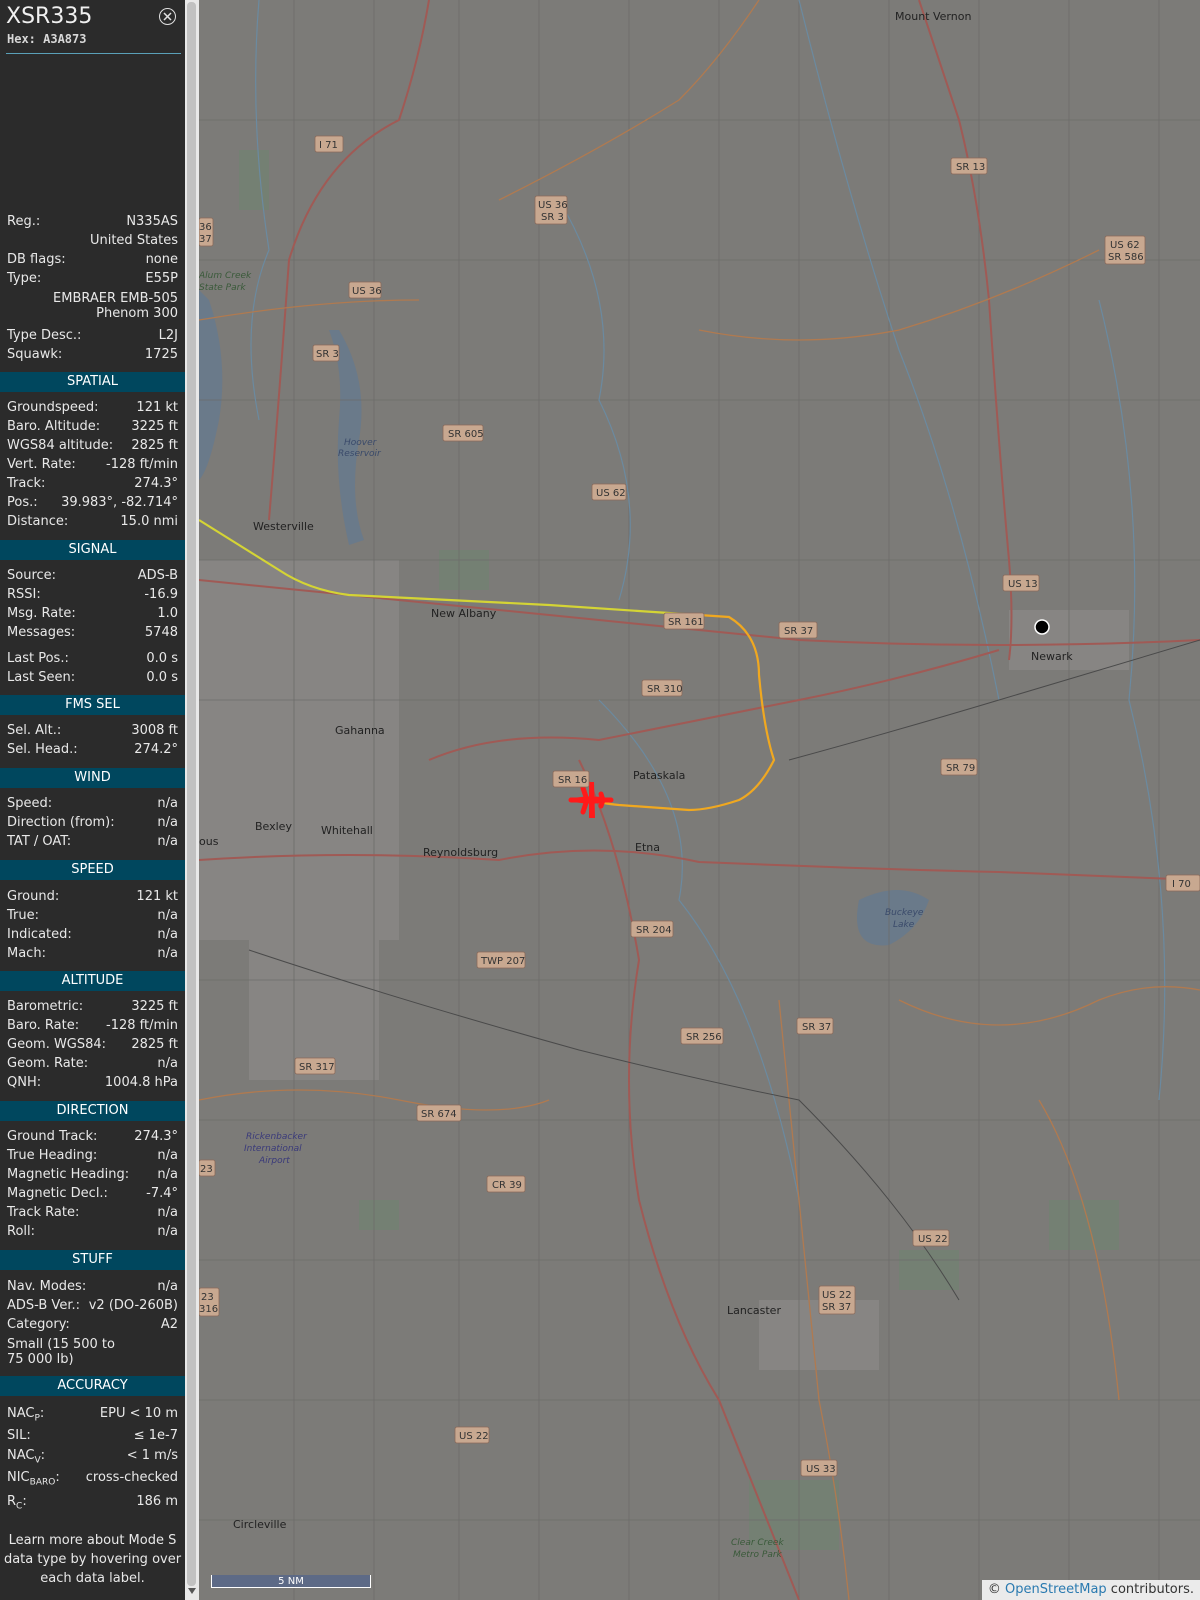 The image size is (1200, 1600). What do you see at coordinates (328, 145) in the screenshot?
I see `svg-text: I 71` at bounding box center [328, 145].